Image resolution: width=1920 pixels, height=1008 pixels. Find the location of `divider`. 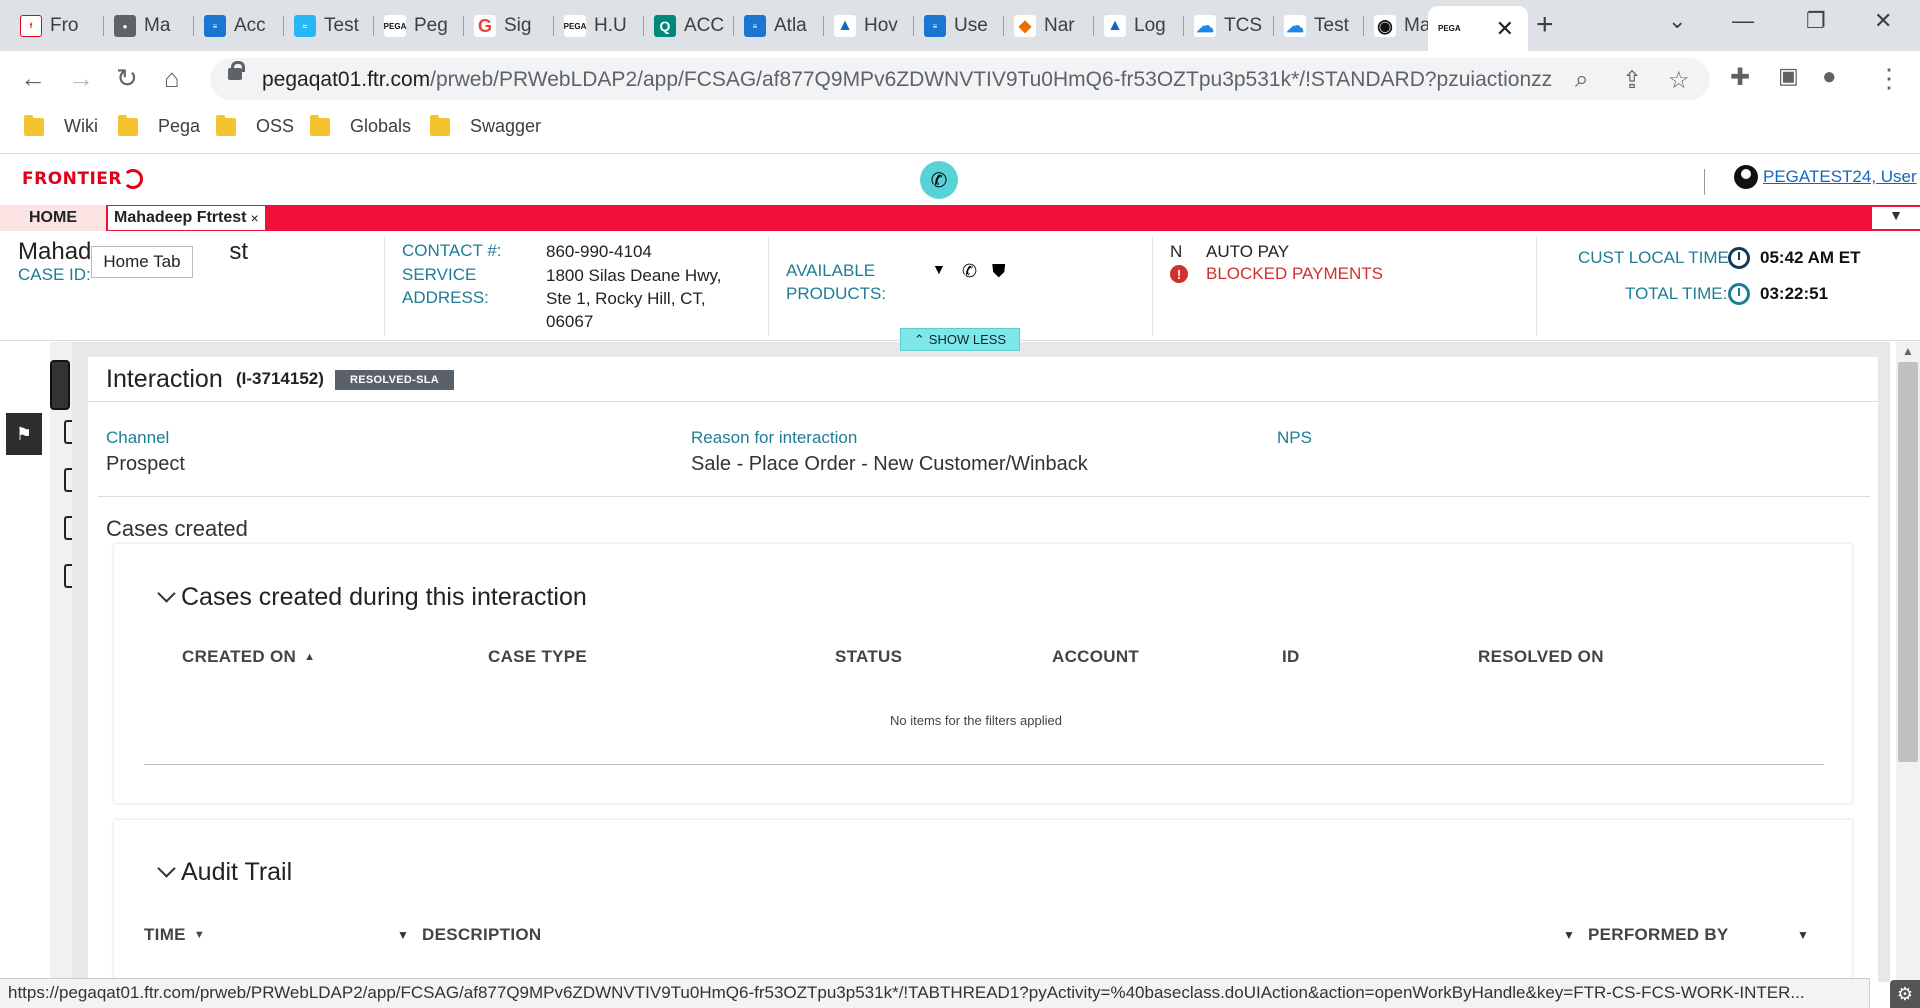

divider is located at coordinates (984, 764).